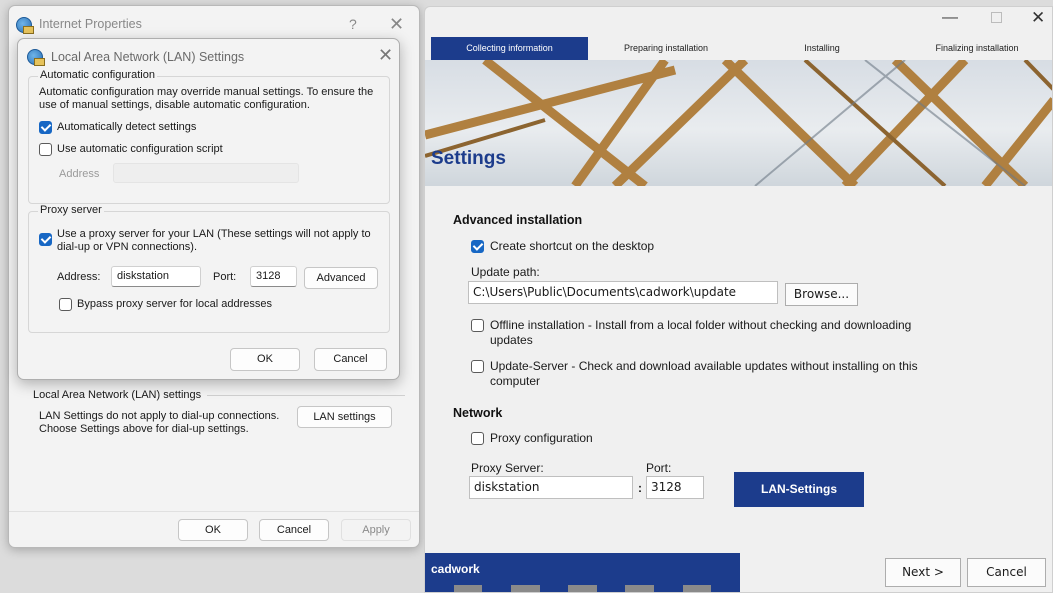 The image size is (1053, 593). What do you see at coordinates (273, 276) in the screenshot?
I see `proxy-port-input: 3128` at bounding box center [273, 276].